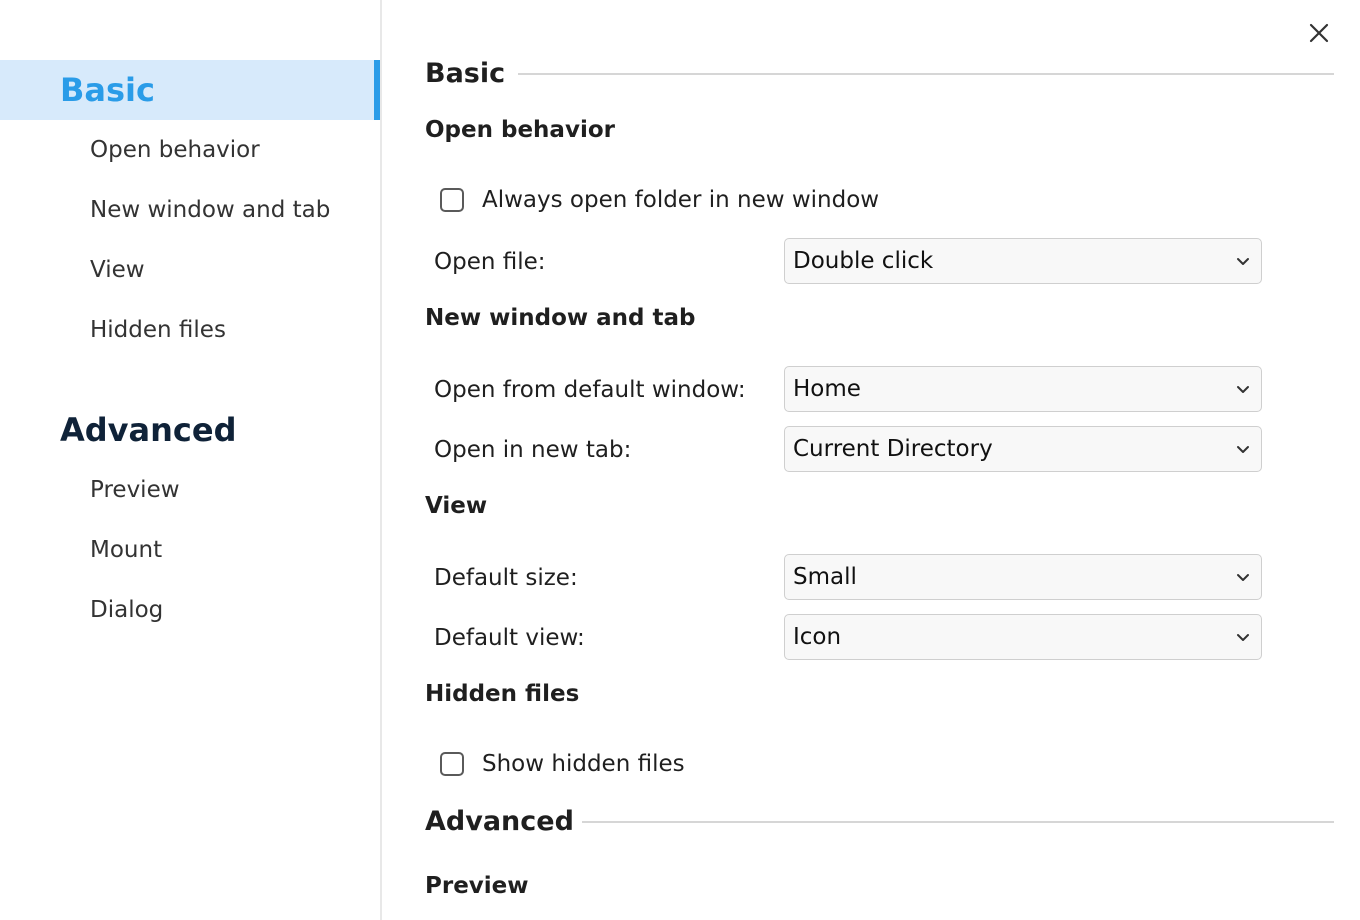 Image resolution: width=1360 pixels, height=920 pixels. I want to click on open-from-default-window-select: Home, so click(1023, 389).